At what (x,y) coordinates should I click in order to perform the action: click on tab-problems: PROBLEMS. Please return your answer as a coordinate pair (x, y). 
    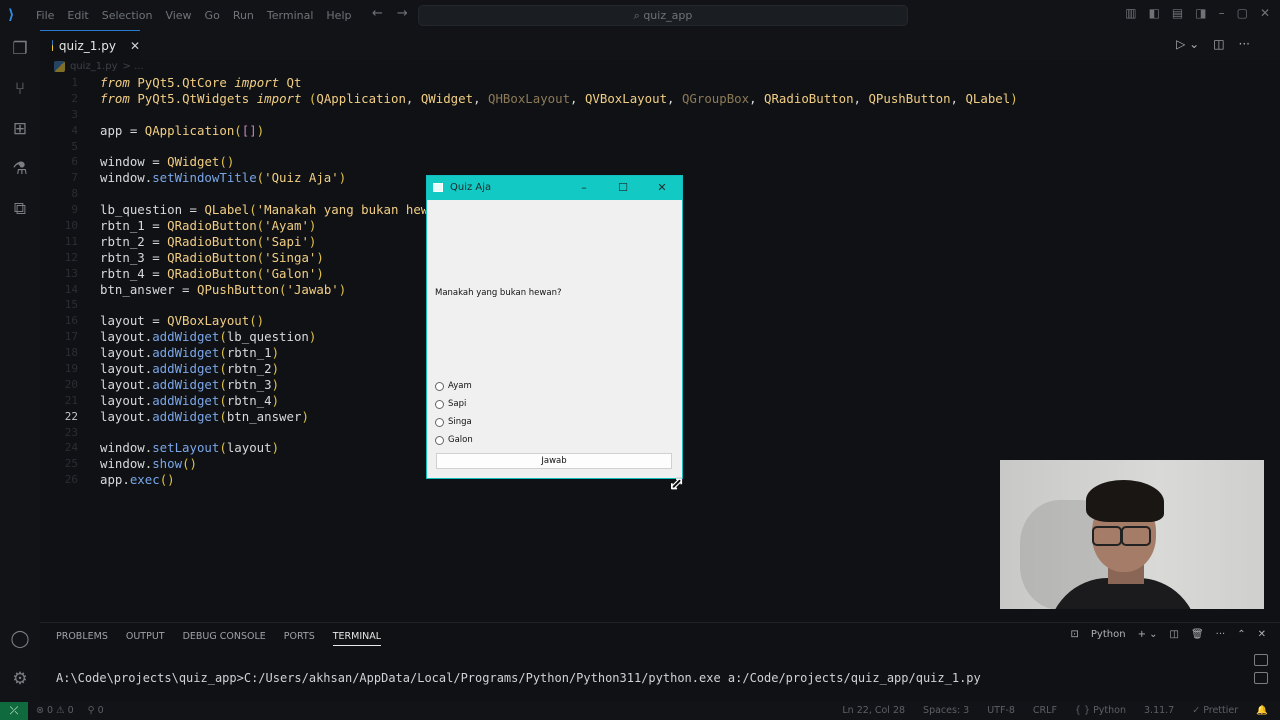
    Looking at the image, I should click on (82, 638).